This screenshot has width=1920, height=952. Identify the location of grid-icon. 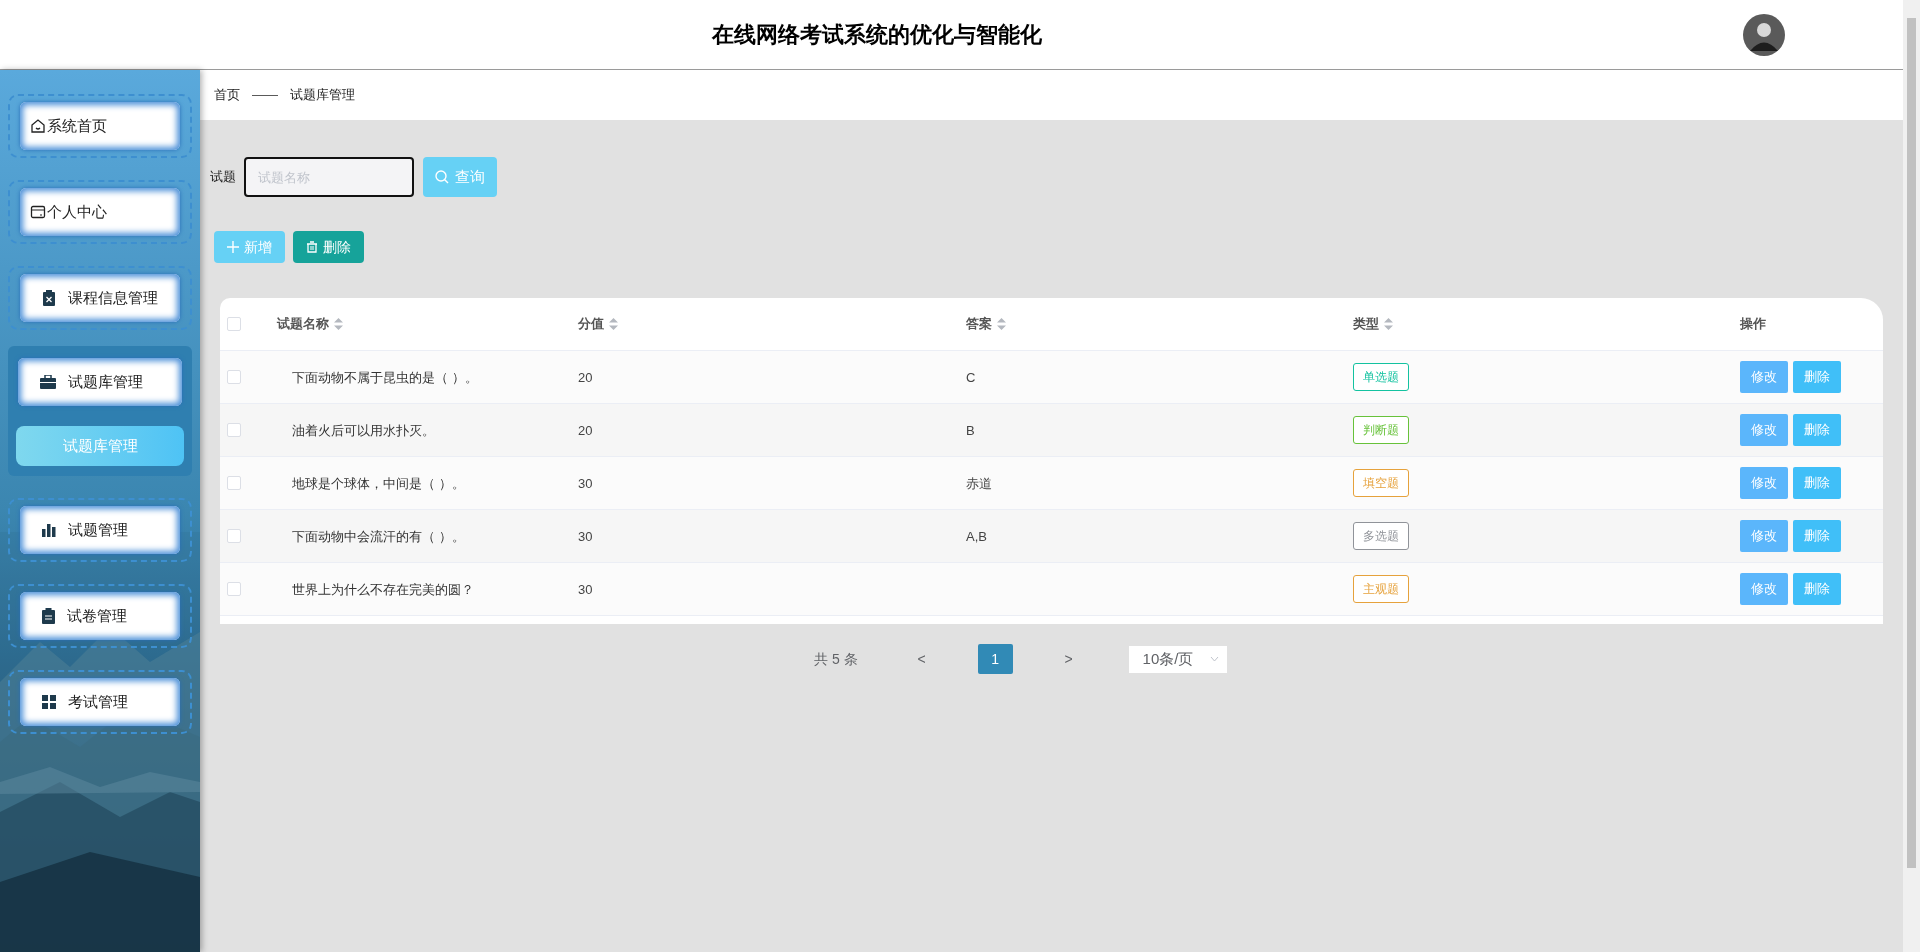
(49, 702).